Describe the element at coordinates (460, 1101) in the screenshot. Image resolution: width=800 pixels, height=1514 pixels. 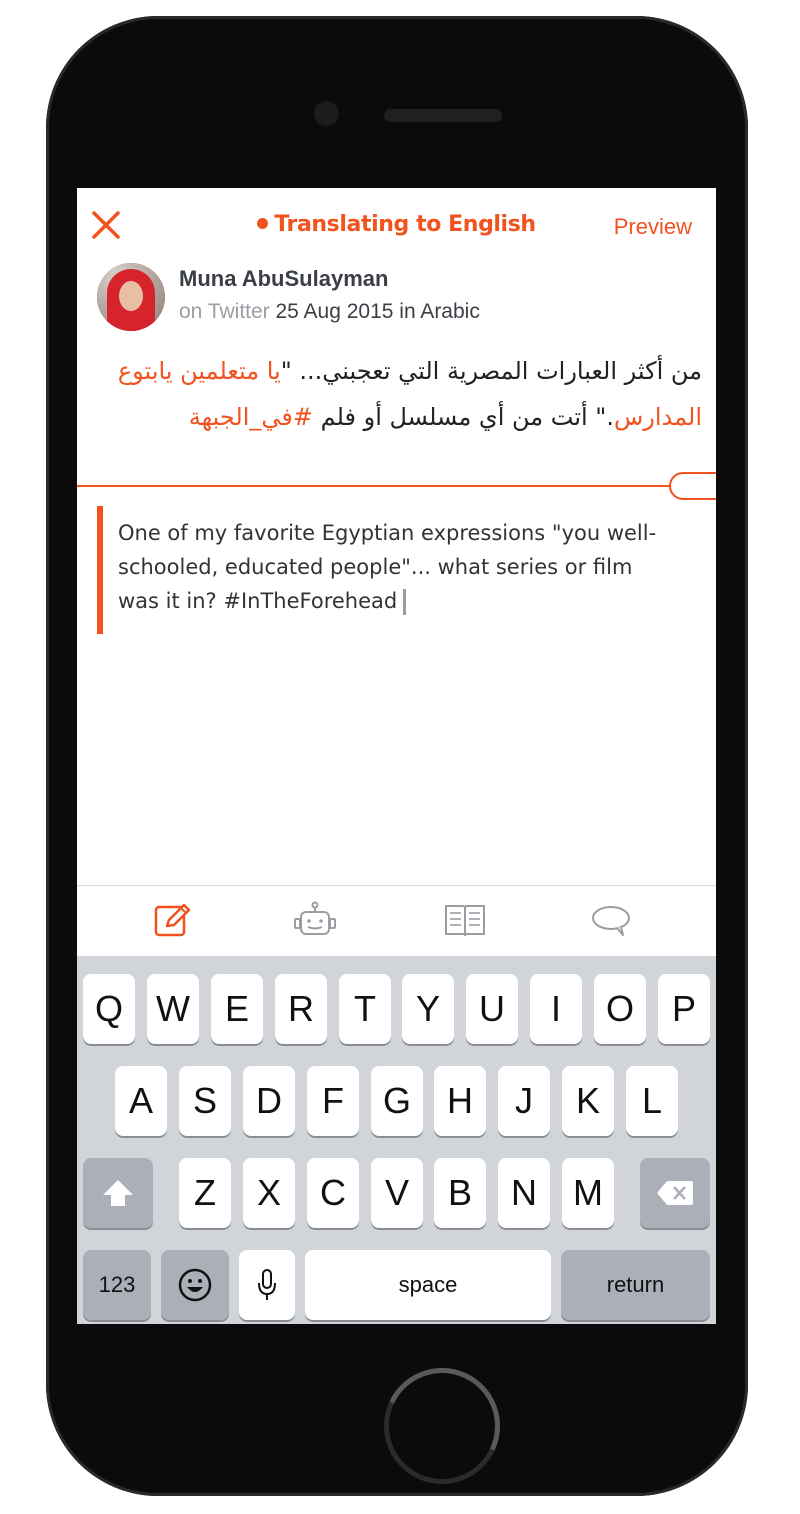
I see `key-h: H` at that location.